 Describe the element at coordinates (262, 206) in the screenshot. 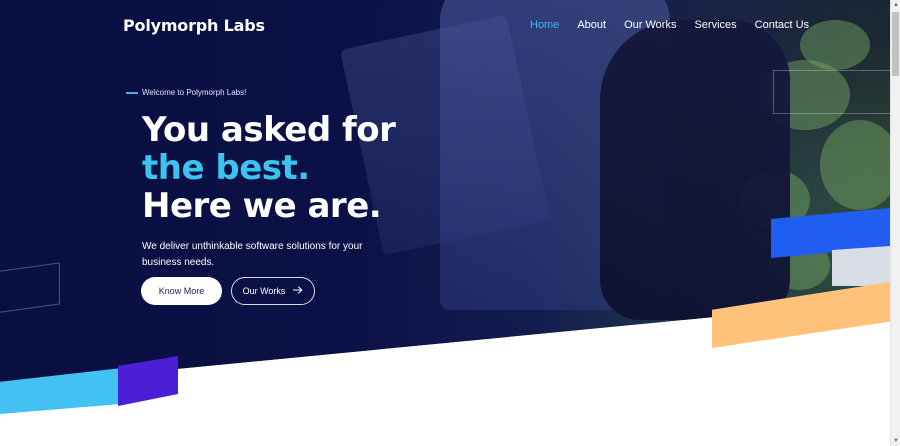

I see `headline-line-3: Here we are.` at that location.